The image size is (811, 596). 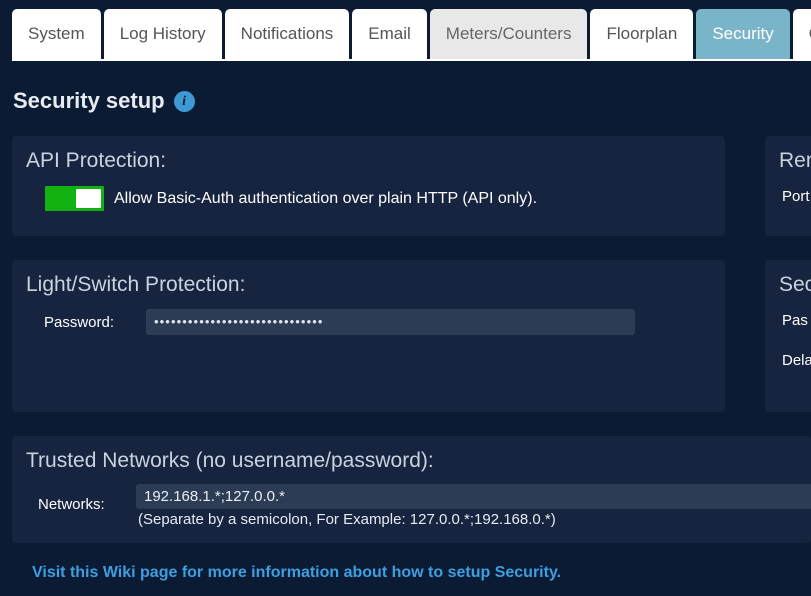 What do you see at coordinates (473, 496) in the screenshot?
I see `networks-input: 192.168.1.*;127.0.0.*` at bounding box center [473, 496].